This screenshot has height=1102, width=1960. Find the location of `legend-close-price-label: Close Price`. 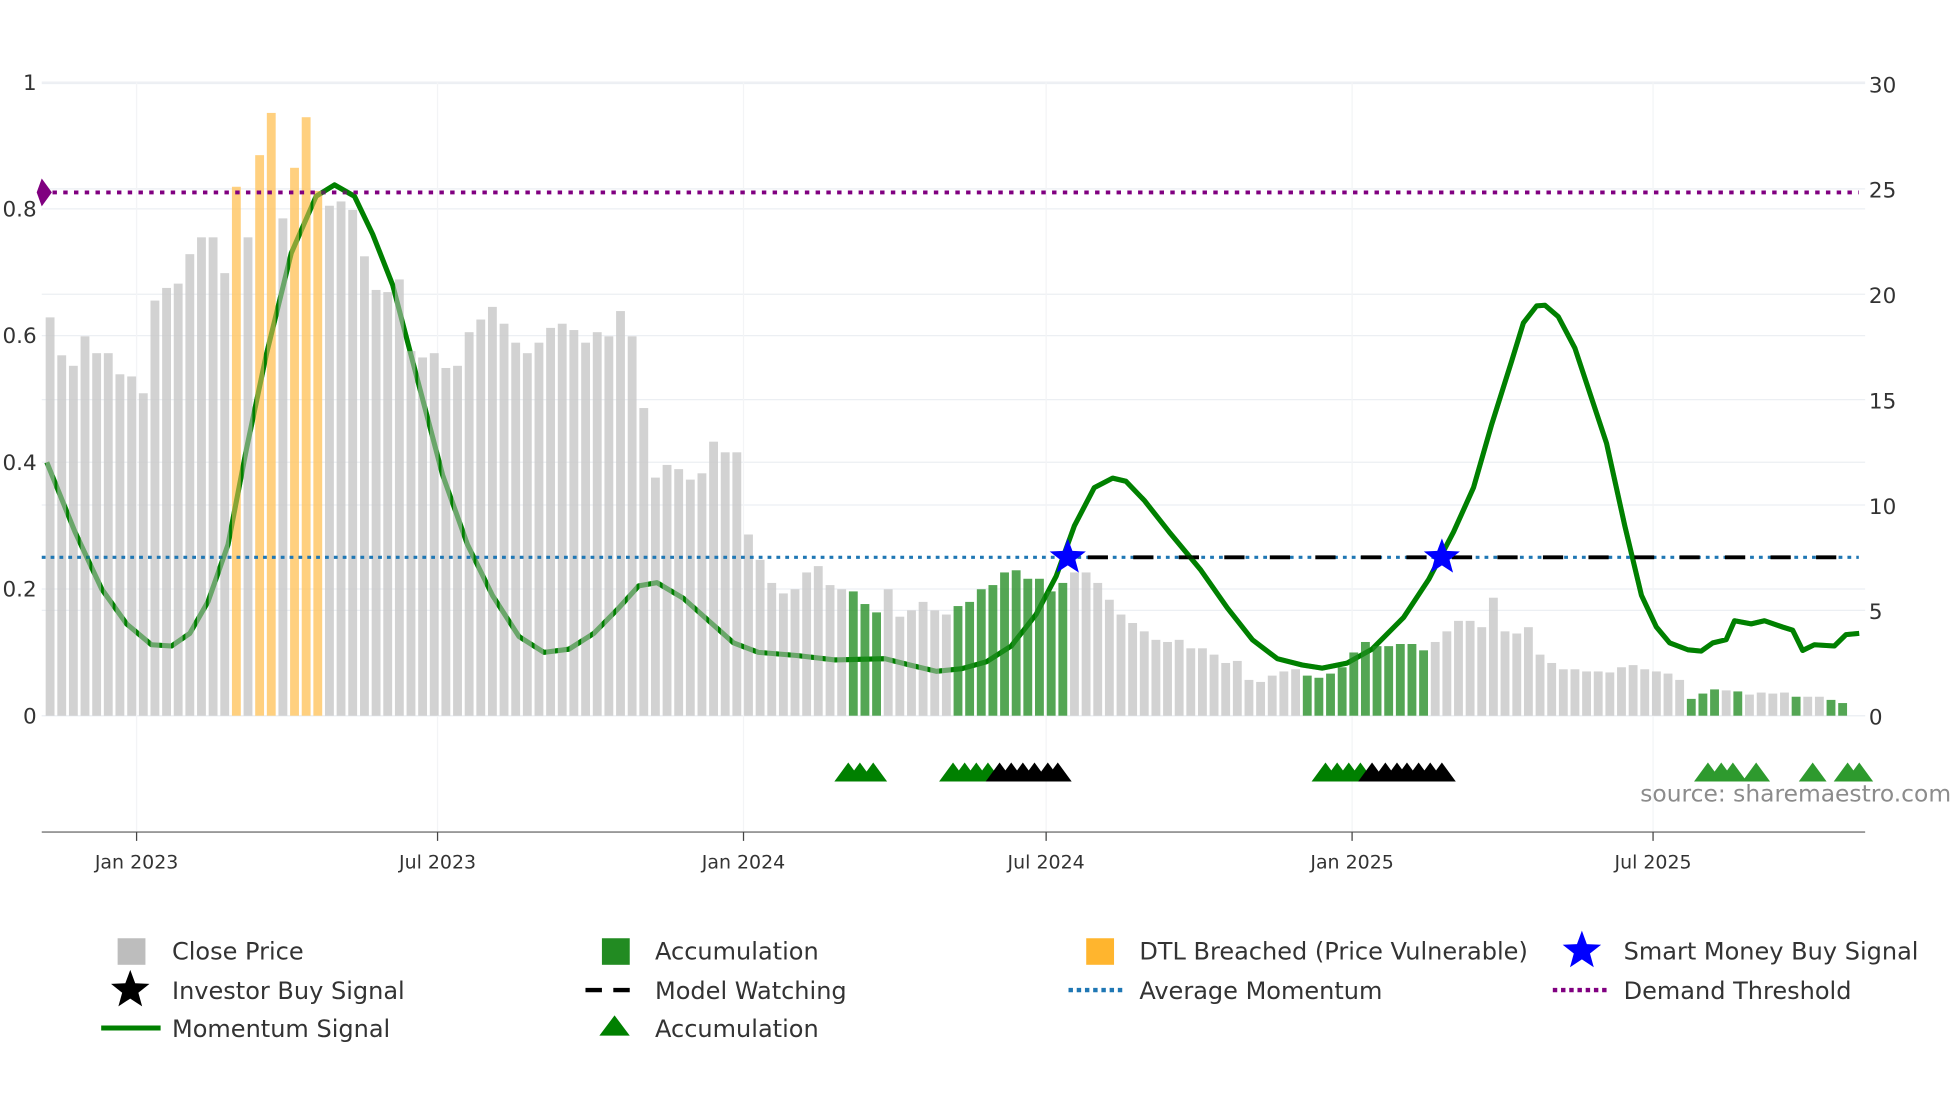

legend-close-price-label: Close Price is located at coordinates (238, 952).